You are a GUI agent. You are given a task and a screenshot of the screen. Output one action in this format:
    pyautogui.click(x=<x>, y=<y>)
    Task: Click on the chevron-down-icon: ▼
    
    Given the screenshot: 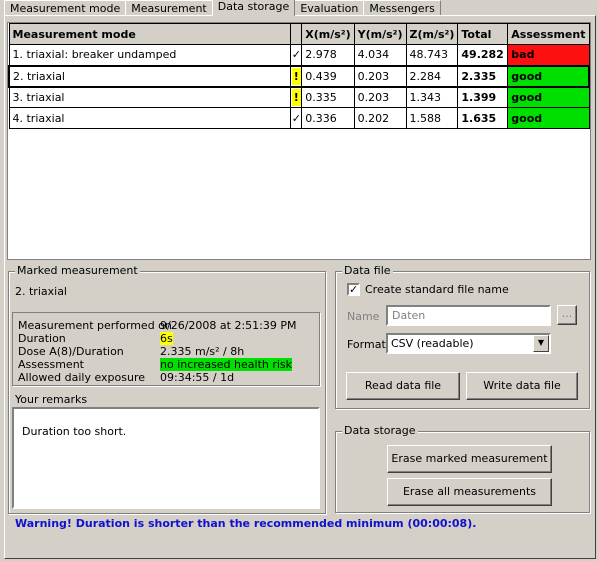 What is the action you would take?
    pyautogui.click(x=541, y=343)
    